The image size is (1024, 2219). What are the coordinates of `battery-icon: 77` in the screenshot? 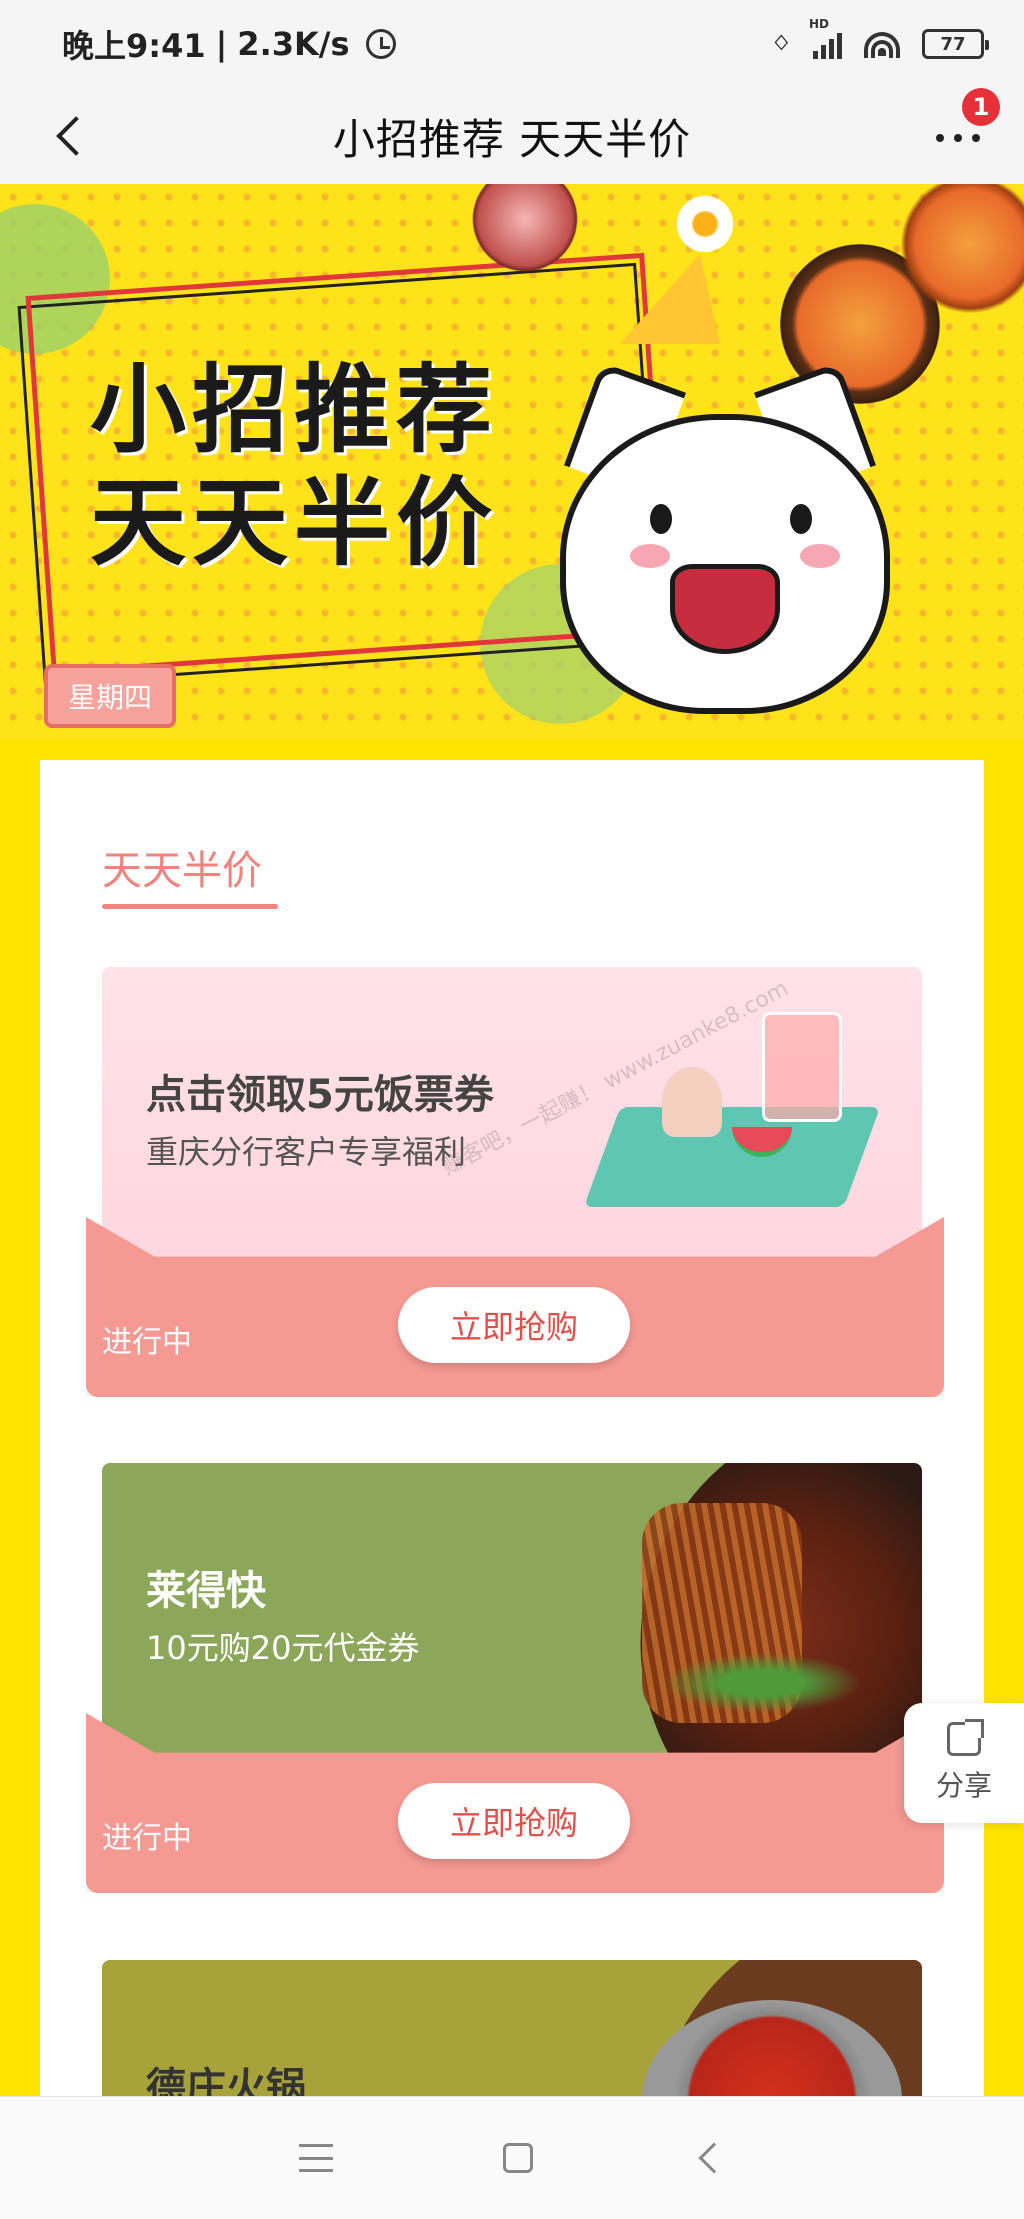 It's located at (955, 44).